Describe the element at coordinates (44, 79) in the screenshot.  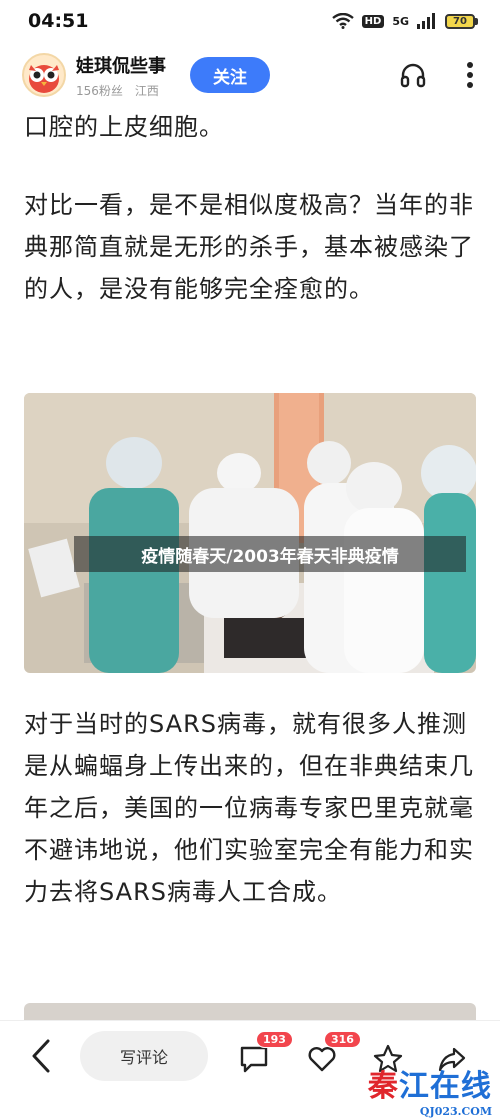
I see `owl-avatar-icon` at that location.